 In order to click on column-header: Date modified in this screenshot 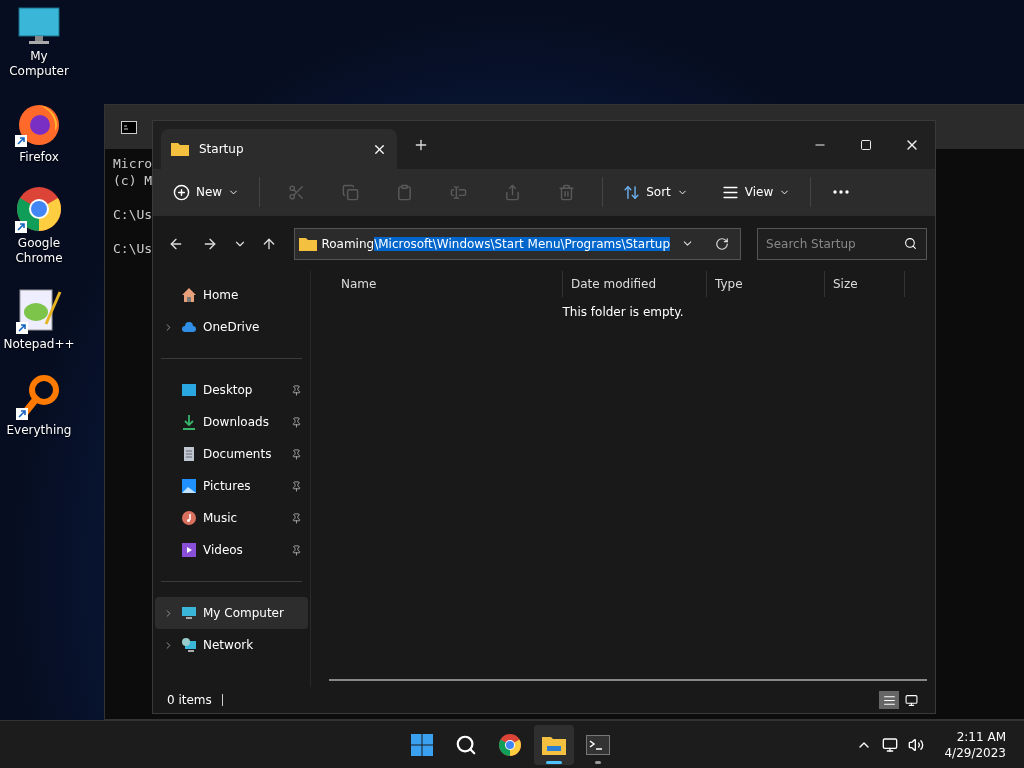, I will do `click(635, 284)`.